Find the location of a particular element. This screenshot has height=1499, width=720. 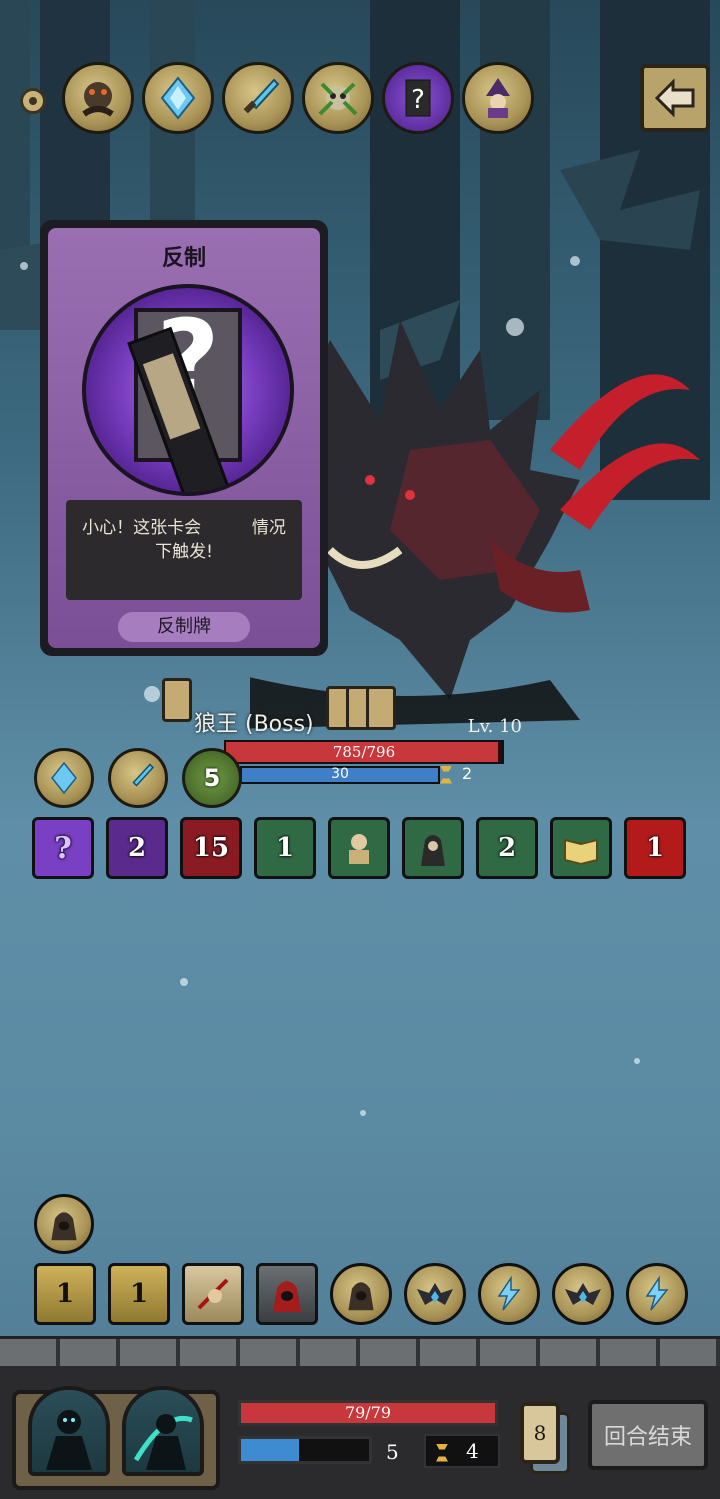

boss-shield-text: 30 is located at coordinates (340, 774).